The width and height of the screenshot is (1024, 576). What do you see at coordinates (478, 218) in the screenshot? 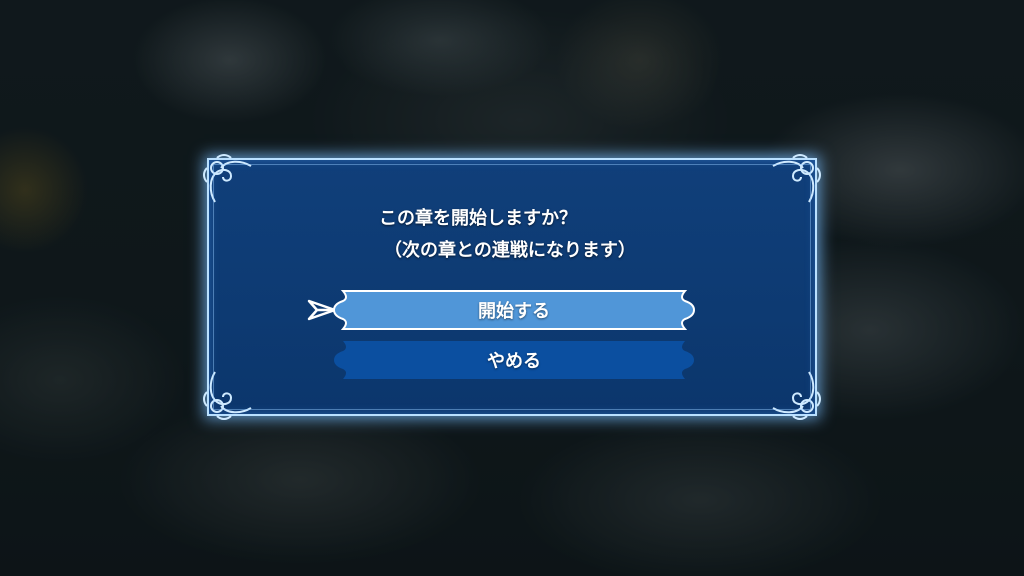
I see `dialog-message-line1: この章を開始しますか？` at bounding box center [478, 218].